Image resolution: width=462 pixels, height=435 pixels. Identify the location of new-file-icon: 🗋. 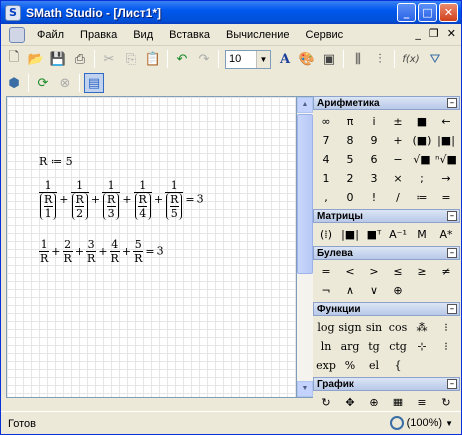
(14, 59).